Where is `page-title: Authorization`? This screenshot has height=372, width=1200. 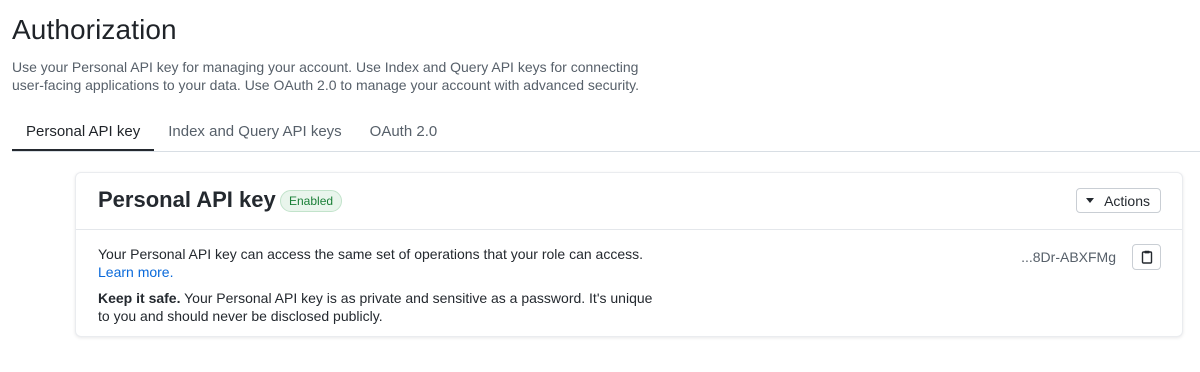
page-title: Authorization is located at coordinates (94, 29).